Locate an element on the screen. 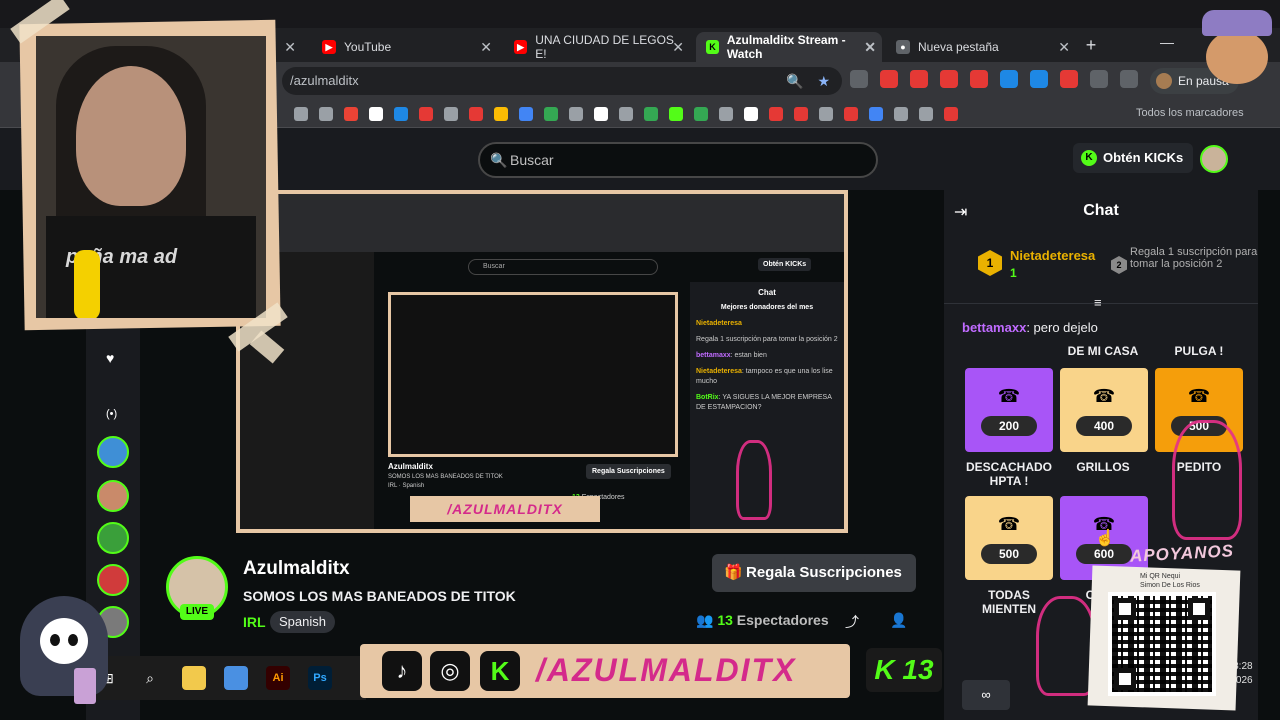  phone-icon: ☎ is located at coordinates (1104, 396).